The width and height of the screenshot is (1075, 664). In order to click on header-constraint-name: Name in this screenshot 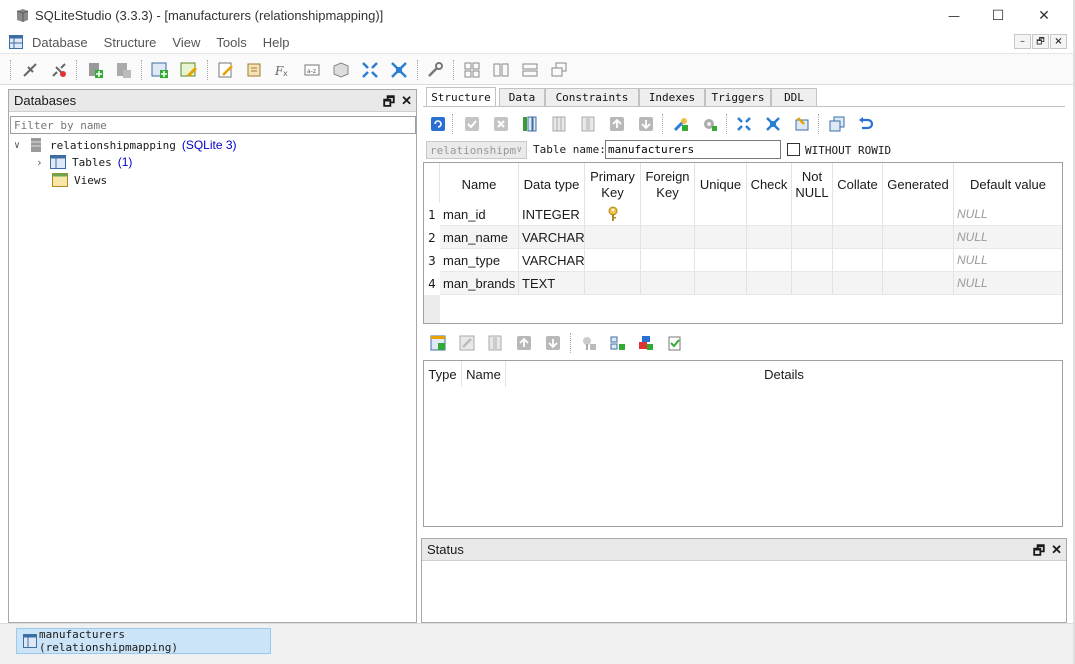, I will do `click(484, 374)`.